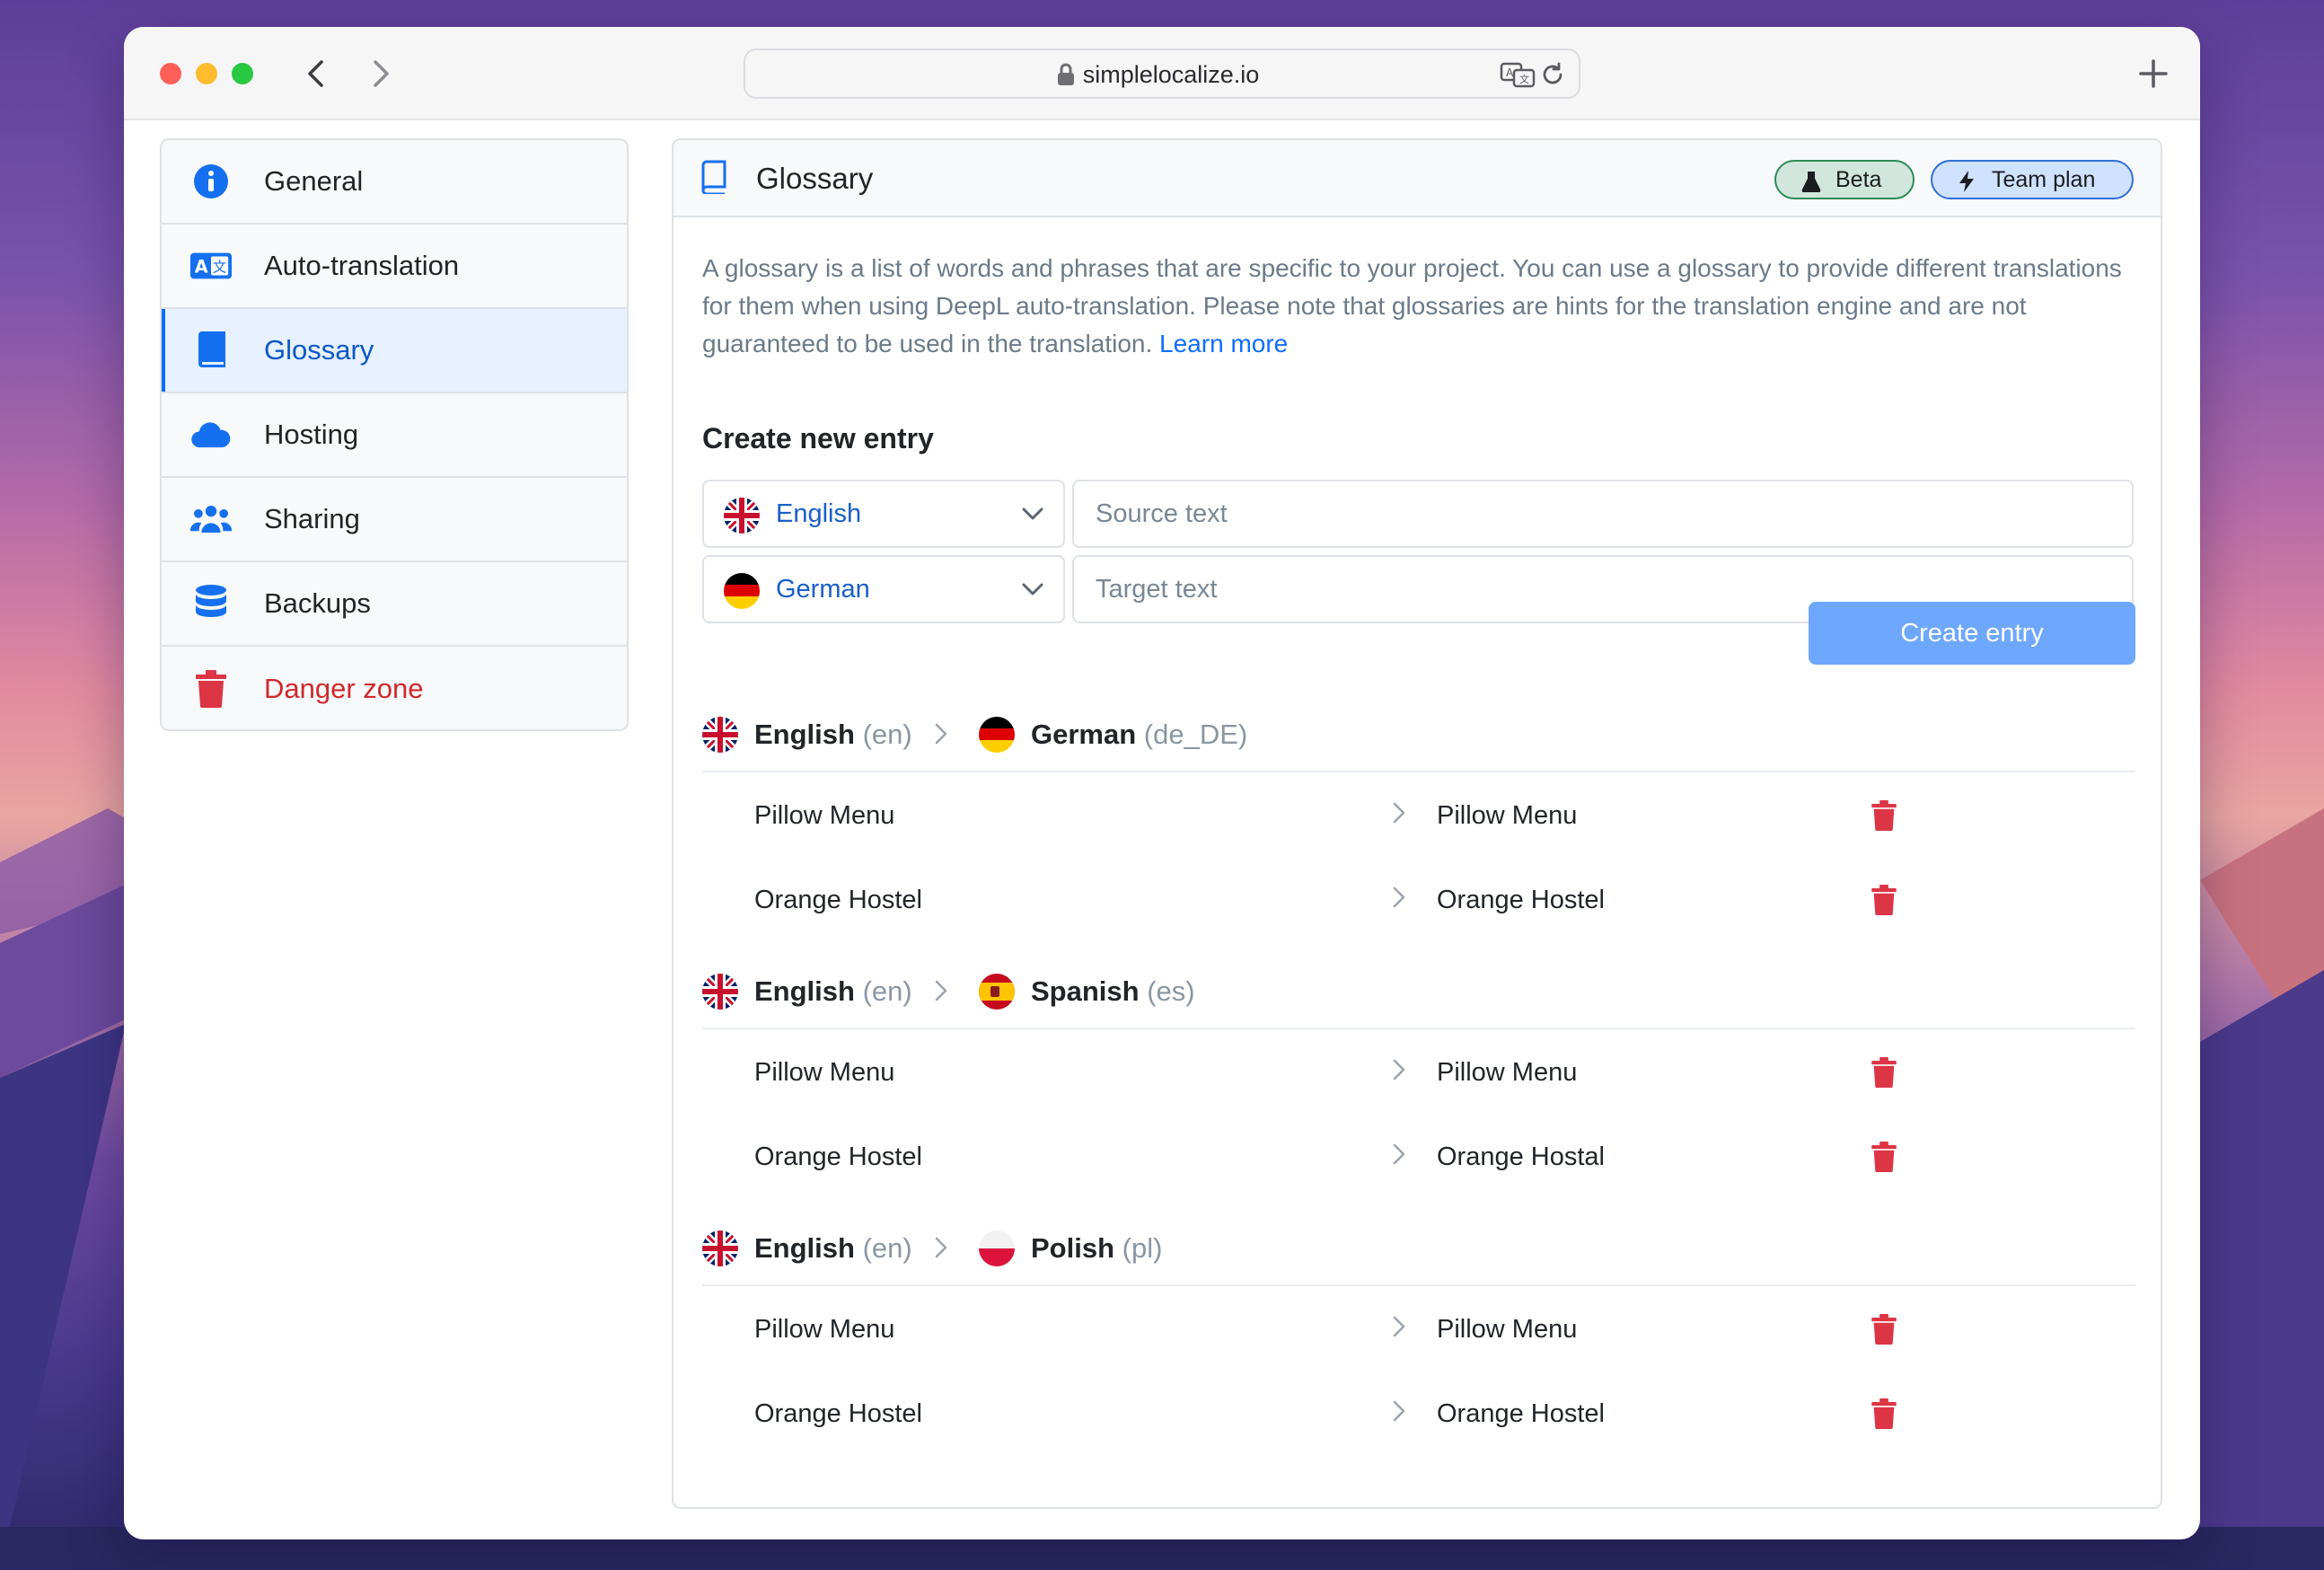  I want to click on glossary-group-header: English (en) Polish (pl), so click(1419, 1247).